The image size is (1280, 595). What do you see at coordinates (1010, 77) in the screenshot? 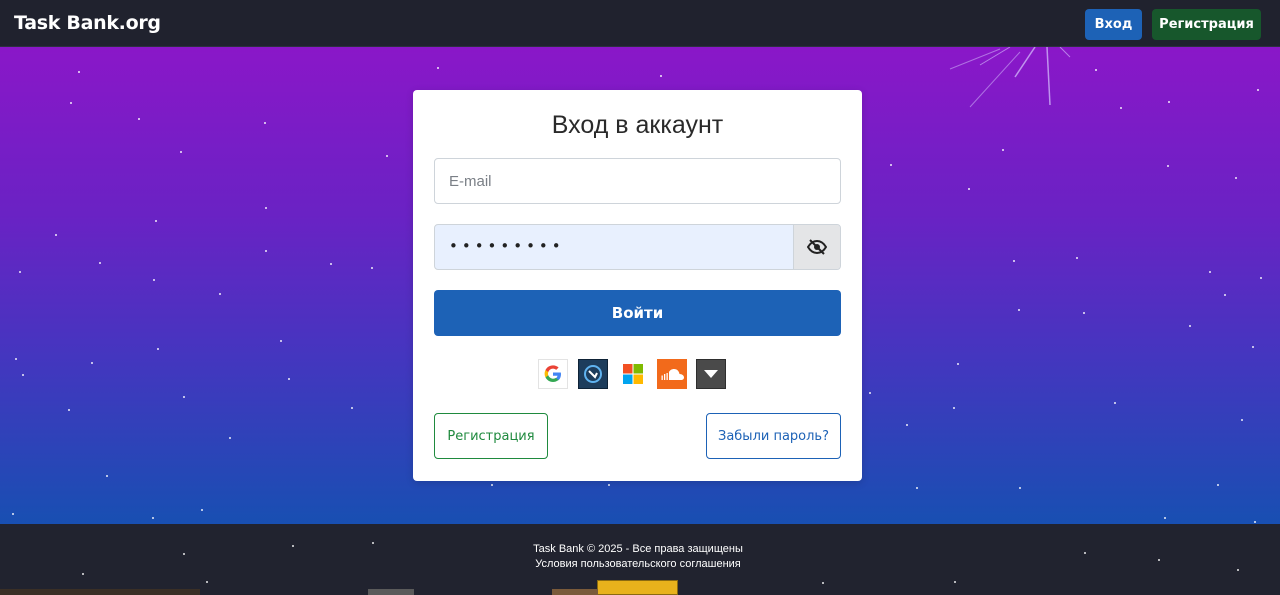
I see `shooting-star-decoration` at bounding box center [1010, 77].